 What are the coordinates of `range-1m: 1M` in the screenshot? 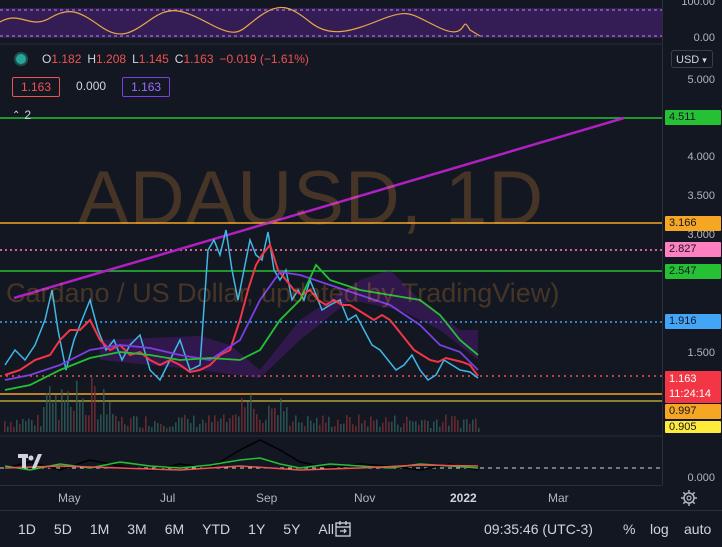 It's located at (99, 529).